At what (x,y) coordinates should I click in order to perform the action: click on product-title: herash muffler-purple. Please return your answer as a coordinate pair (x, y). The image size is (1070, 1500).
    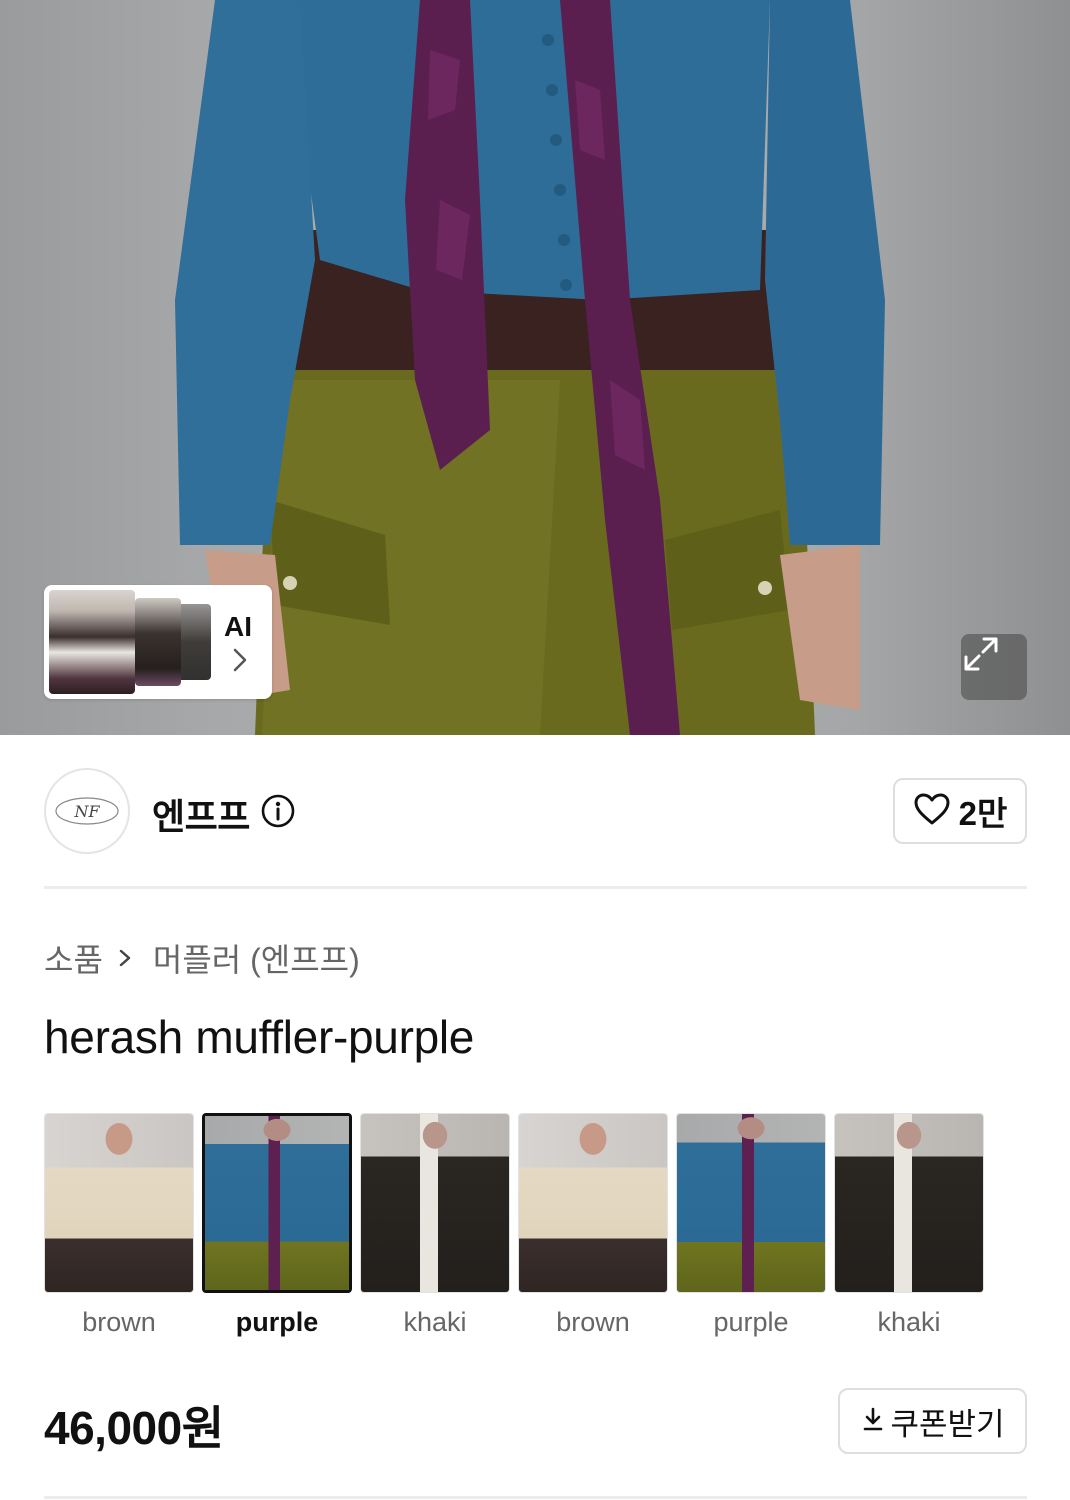
    Looking at the image, I should click on (259, 1037).